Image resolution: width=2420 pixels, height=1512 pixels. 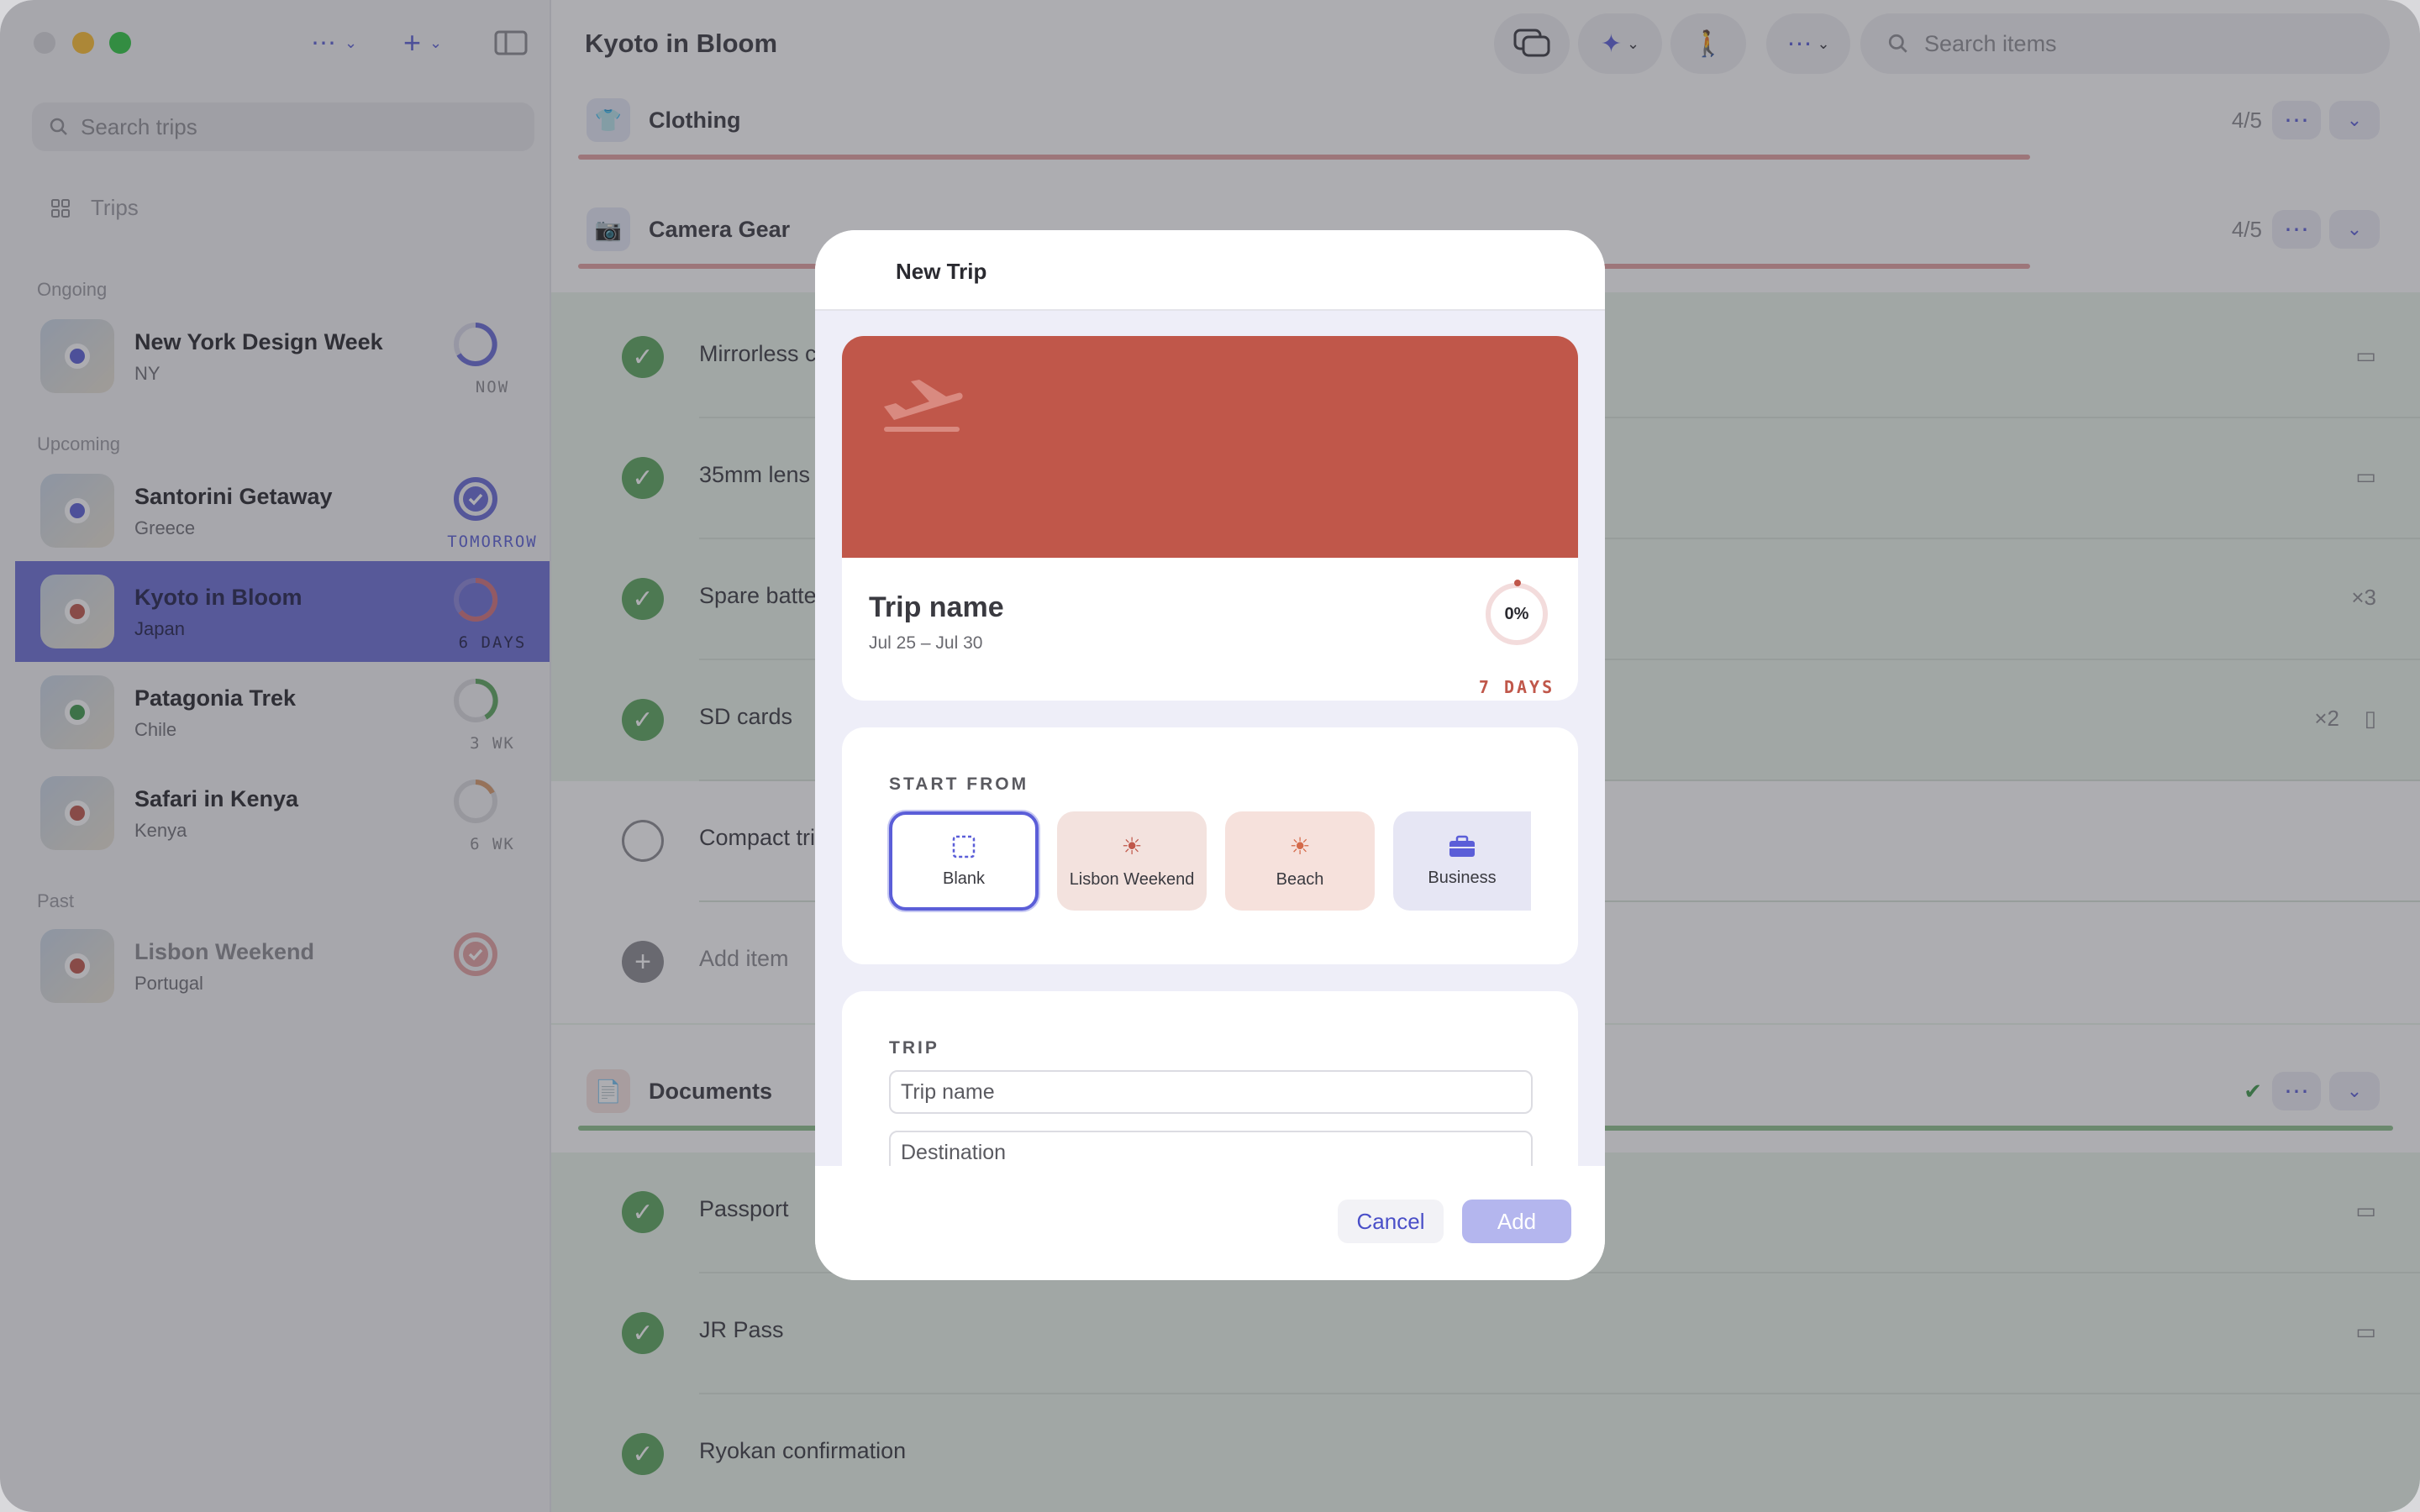 I want to click on cancel-button: Cancel, so click(x=1391, y=1221).